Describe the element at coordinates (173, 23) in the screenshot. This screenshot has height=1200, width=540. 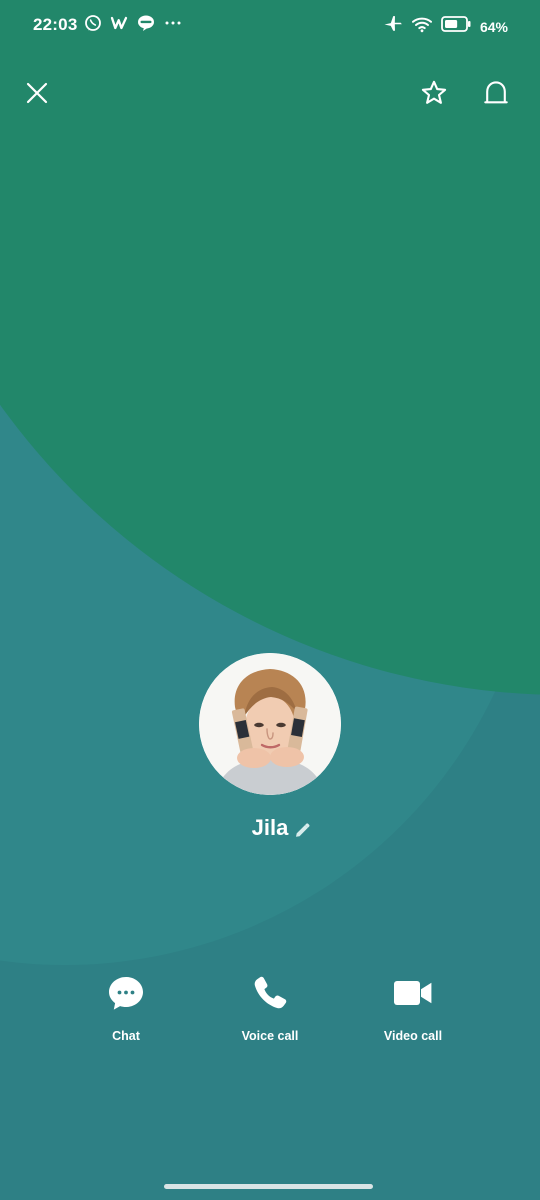
I see `more-dots-icon` at that location.